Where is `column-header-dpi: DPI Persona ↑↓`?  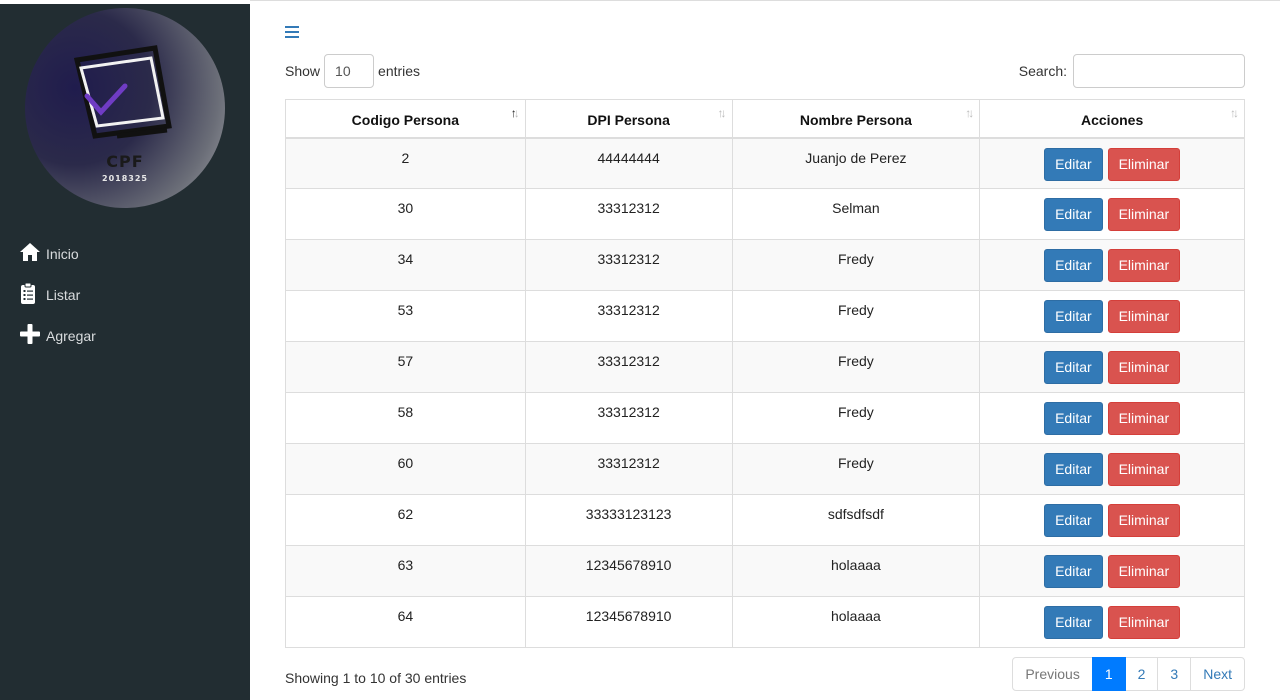 column-header-dpi: DPI Persona ↑↓ is located at coordinates (628, 119).